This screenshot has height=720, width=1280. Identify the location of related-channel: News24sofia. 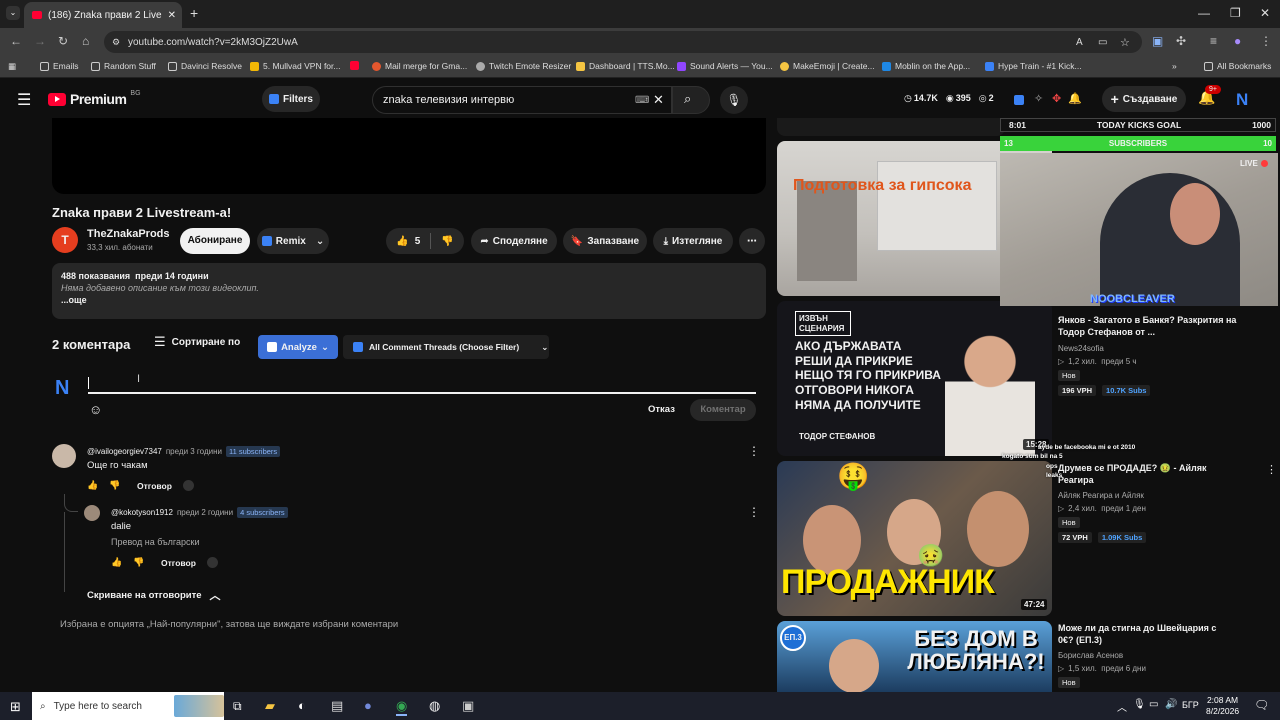
(1081, 348).